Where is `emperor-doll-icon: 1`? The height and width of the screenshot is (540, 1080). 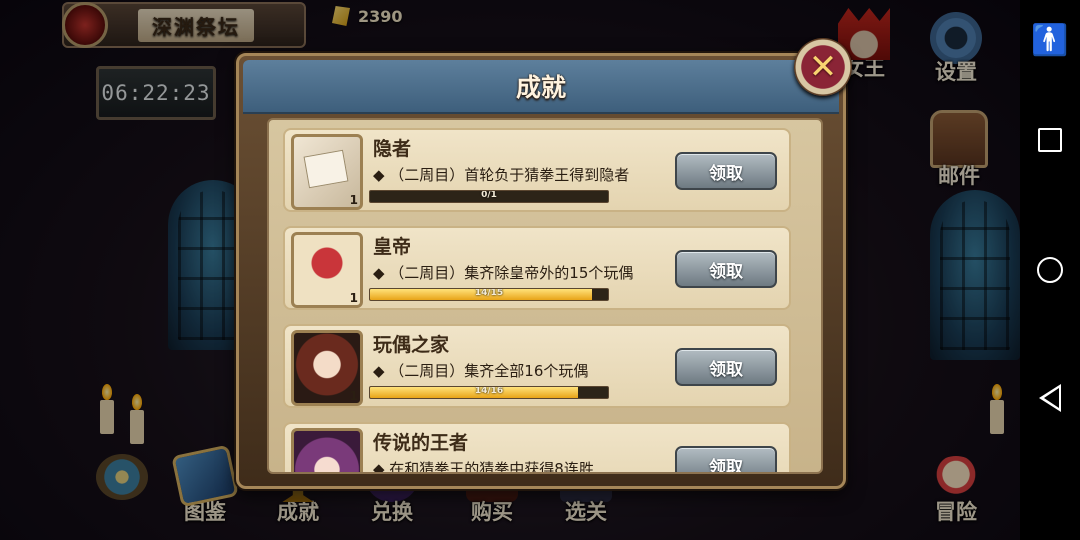
emperor-doll-icon: 1 is located at coordinates (327, 270).